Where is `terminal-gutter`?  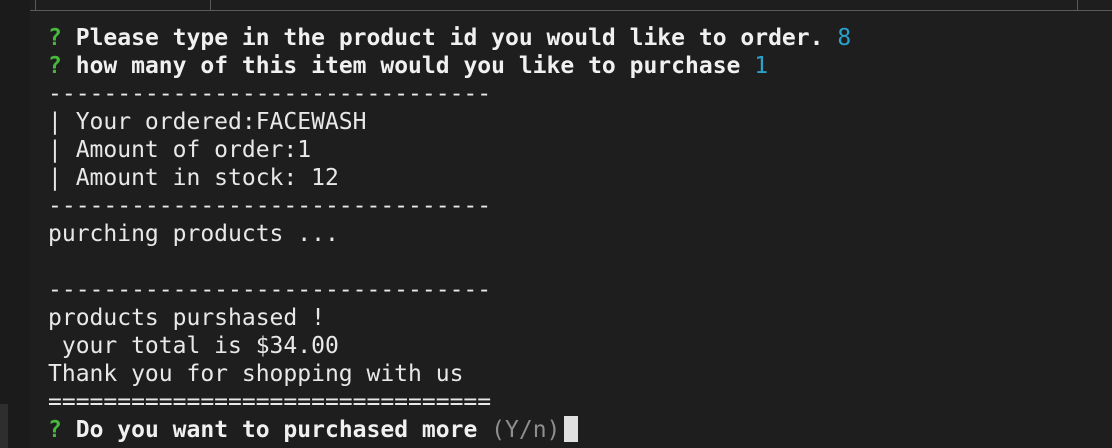
terminal-gutter is located at coordinates (15, 224).